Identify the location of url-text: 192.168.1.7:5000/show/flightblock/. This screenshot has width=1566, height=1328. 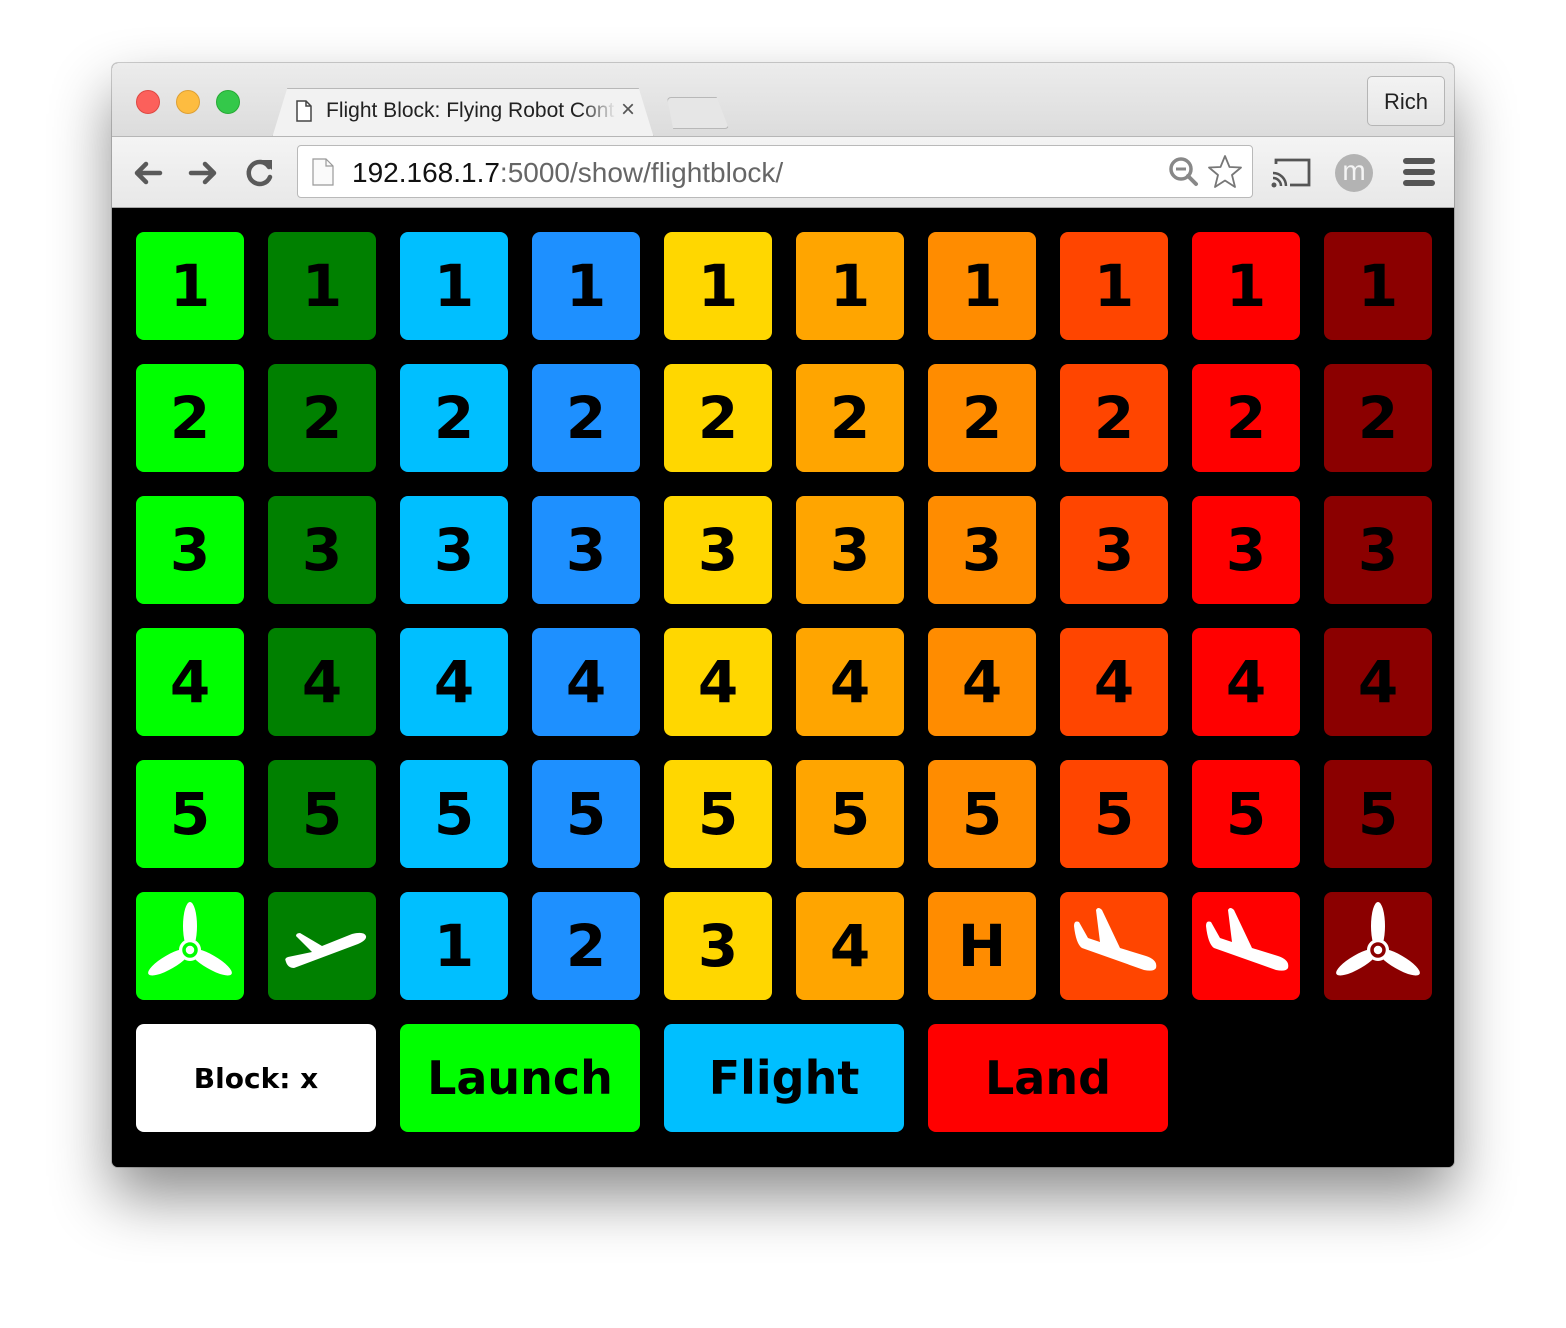
(567, 173).